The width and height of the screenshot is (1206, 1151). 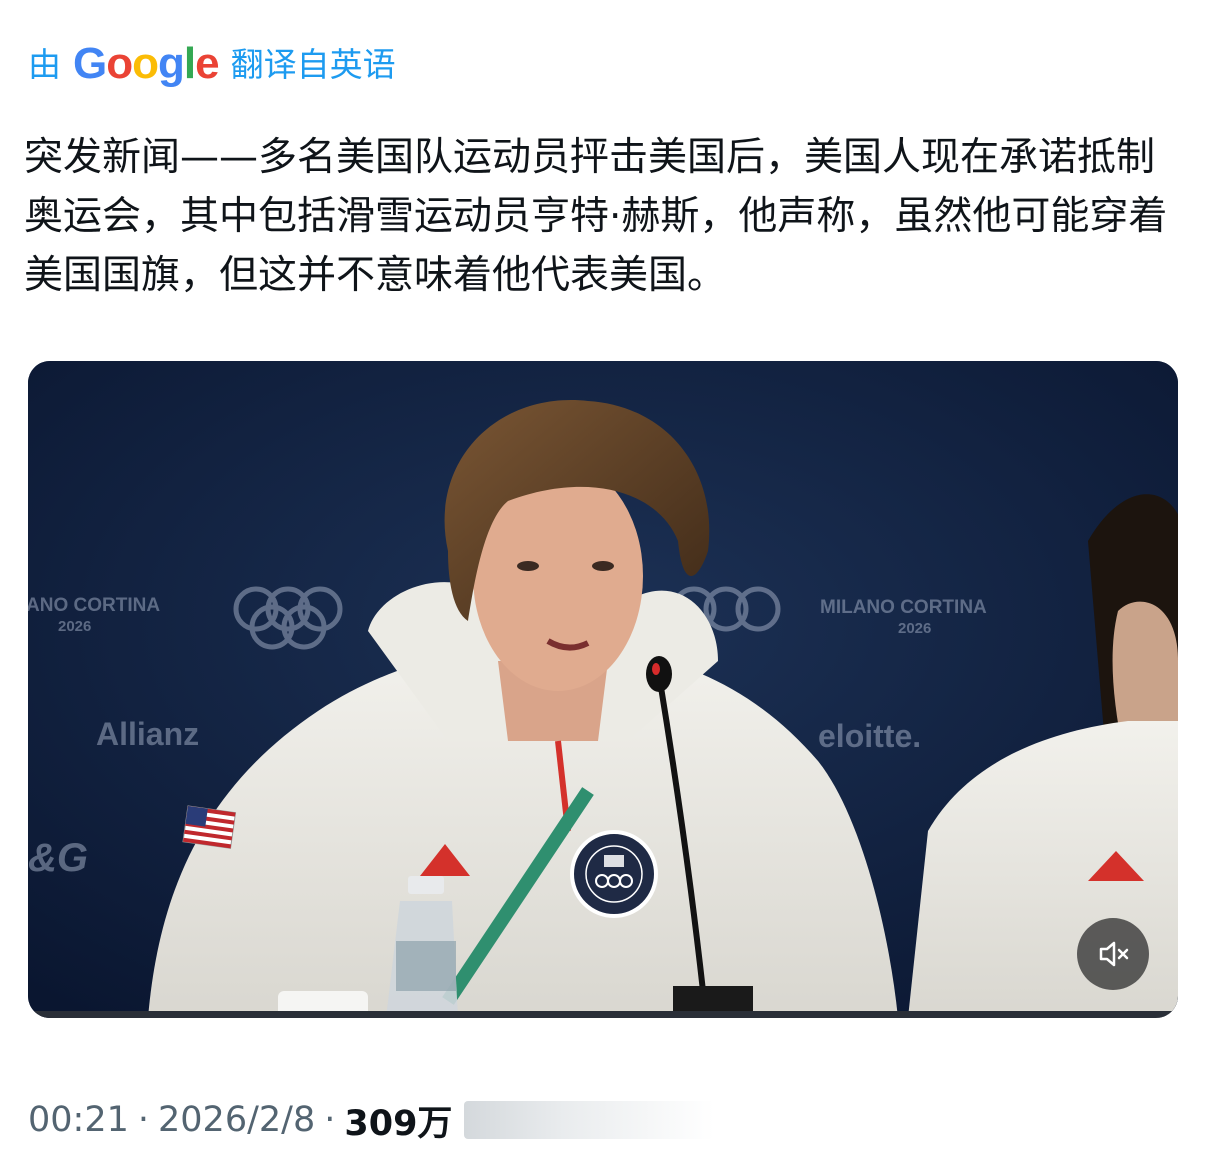 What do you see at coordinates (44, 64) in the screenshot?
I see `translate-prefix: 由` at bounding box center [44, 64].